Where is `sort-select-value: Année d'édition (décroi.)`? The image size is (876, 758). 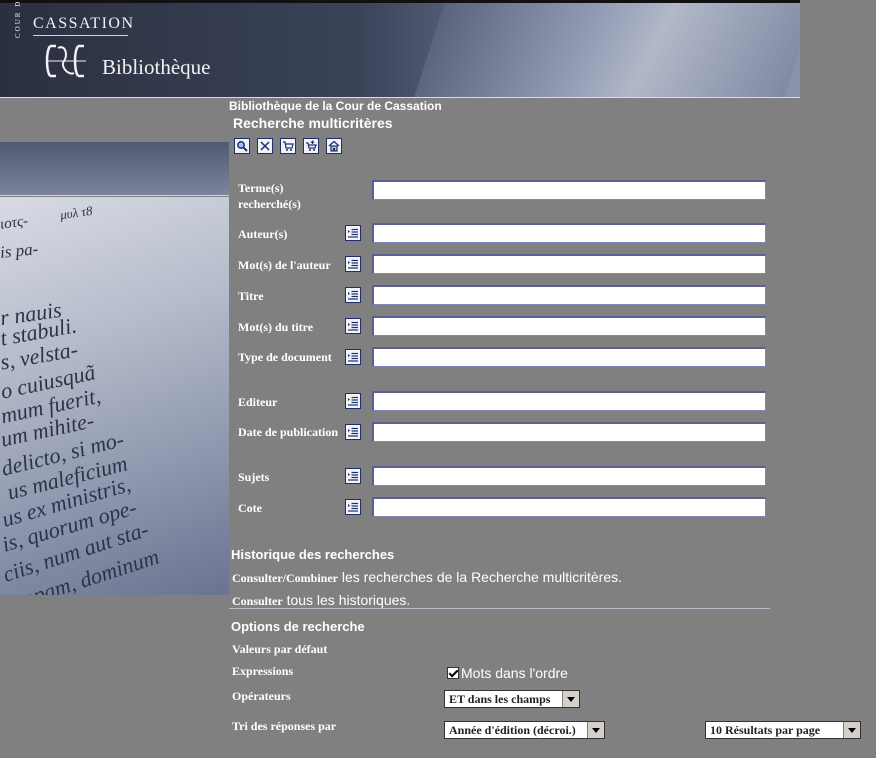 sort-select-value: Année d'édition (décroi.) is located at coordinates (512, 730).